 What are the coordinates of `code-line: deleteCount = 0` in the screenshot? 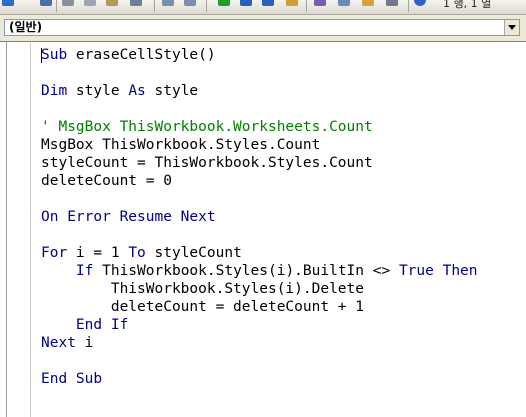 It's located at (259, 181).